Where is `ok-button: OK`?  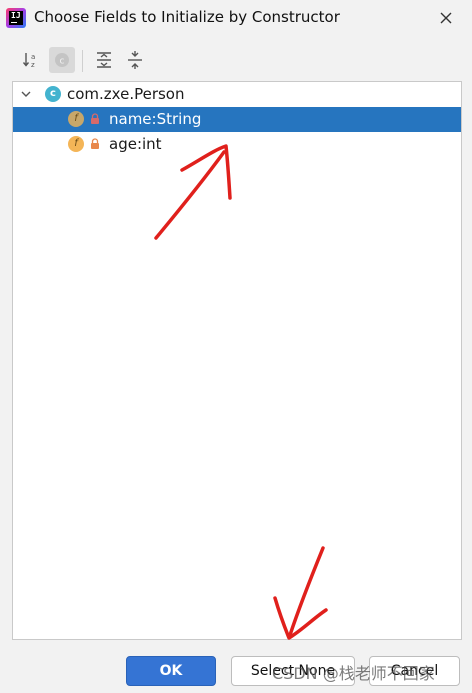 ok-button: OK is located at coordinates (171, 671).